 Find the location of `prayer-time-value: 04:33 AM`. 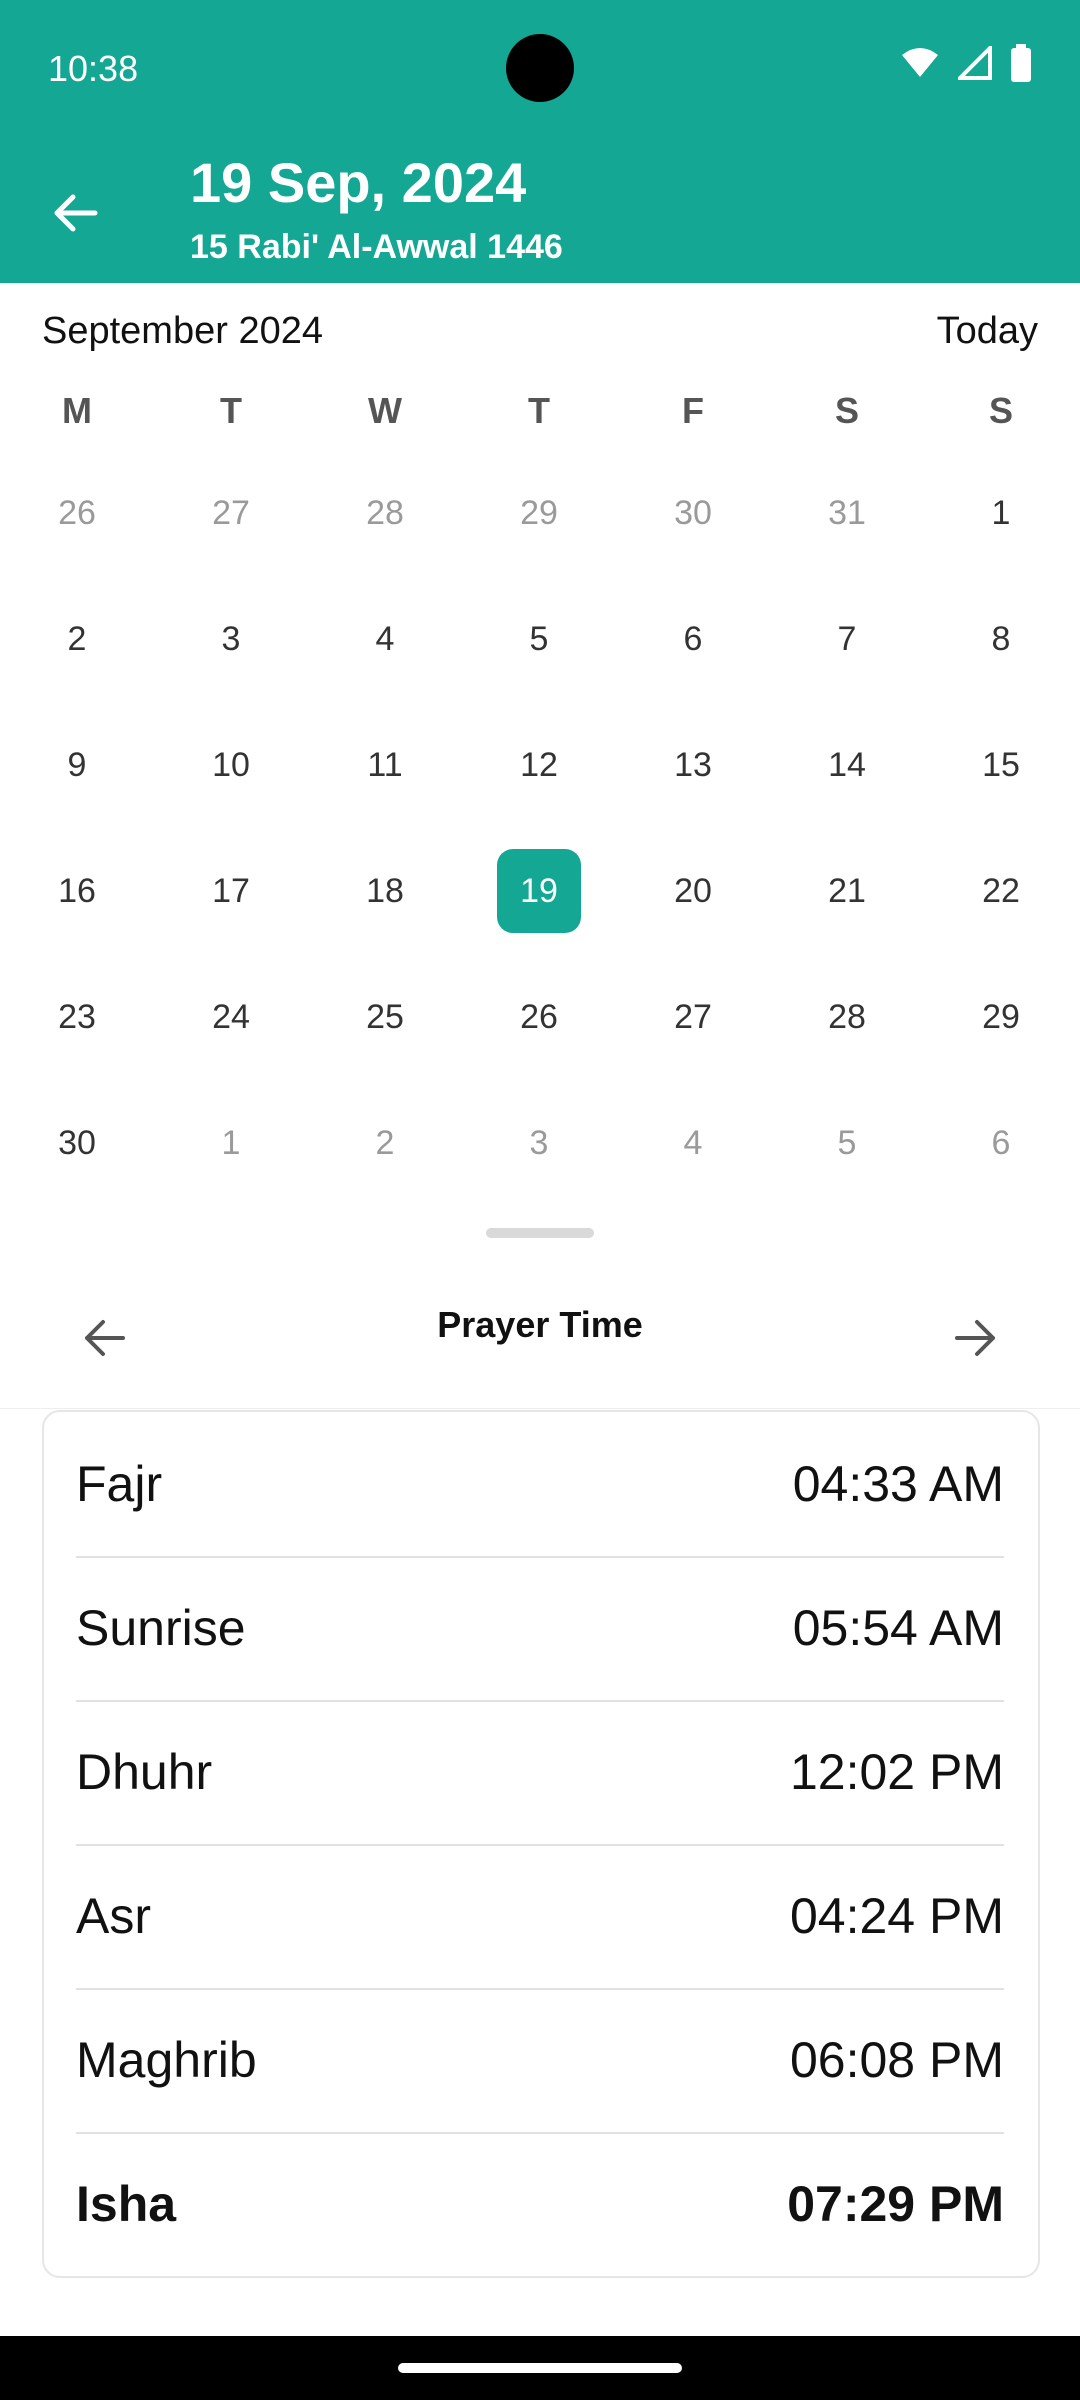

prayer-time-value: 04:33 AM is located at coordinates (898, 1484).